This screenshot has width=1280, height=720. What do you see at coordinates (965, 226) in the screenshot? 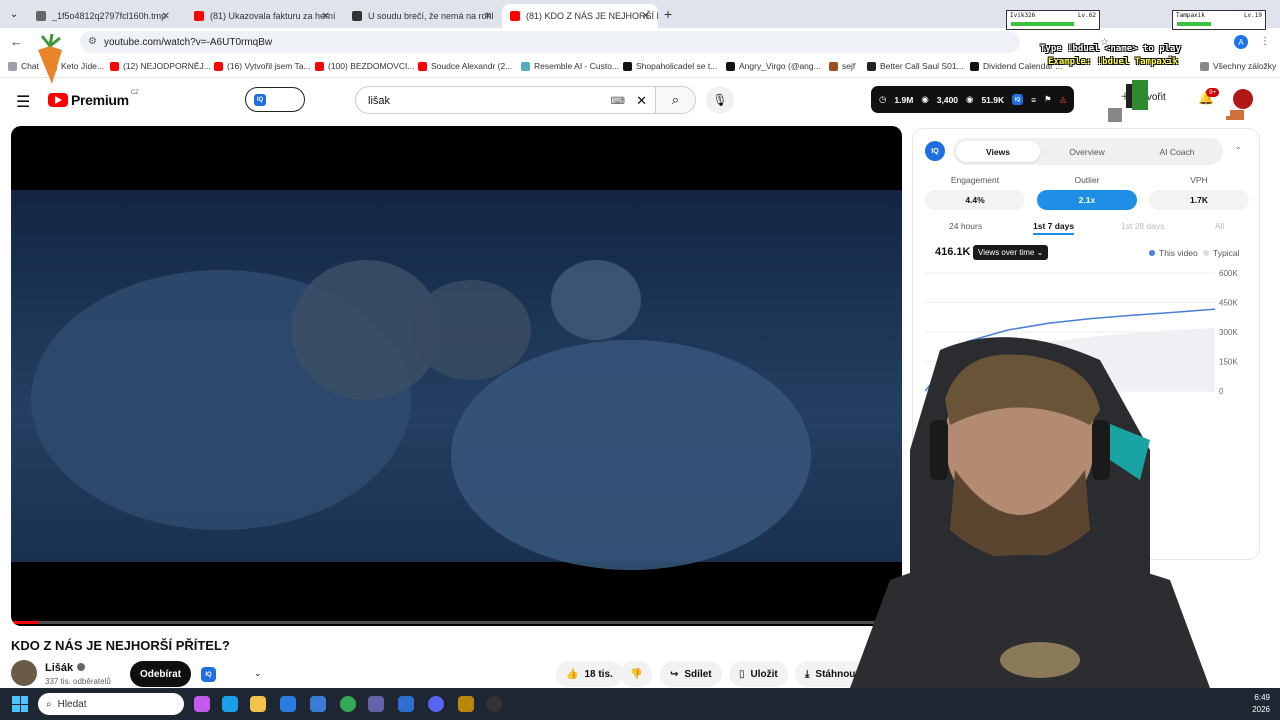
I see `range-24-hours: 24 hours` at bounding box center [965, 226].